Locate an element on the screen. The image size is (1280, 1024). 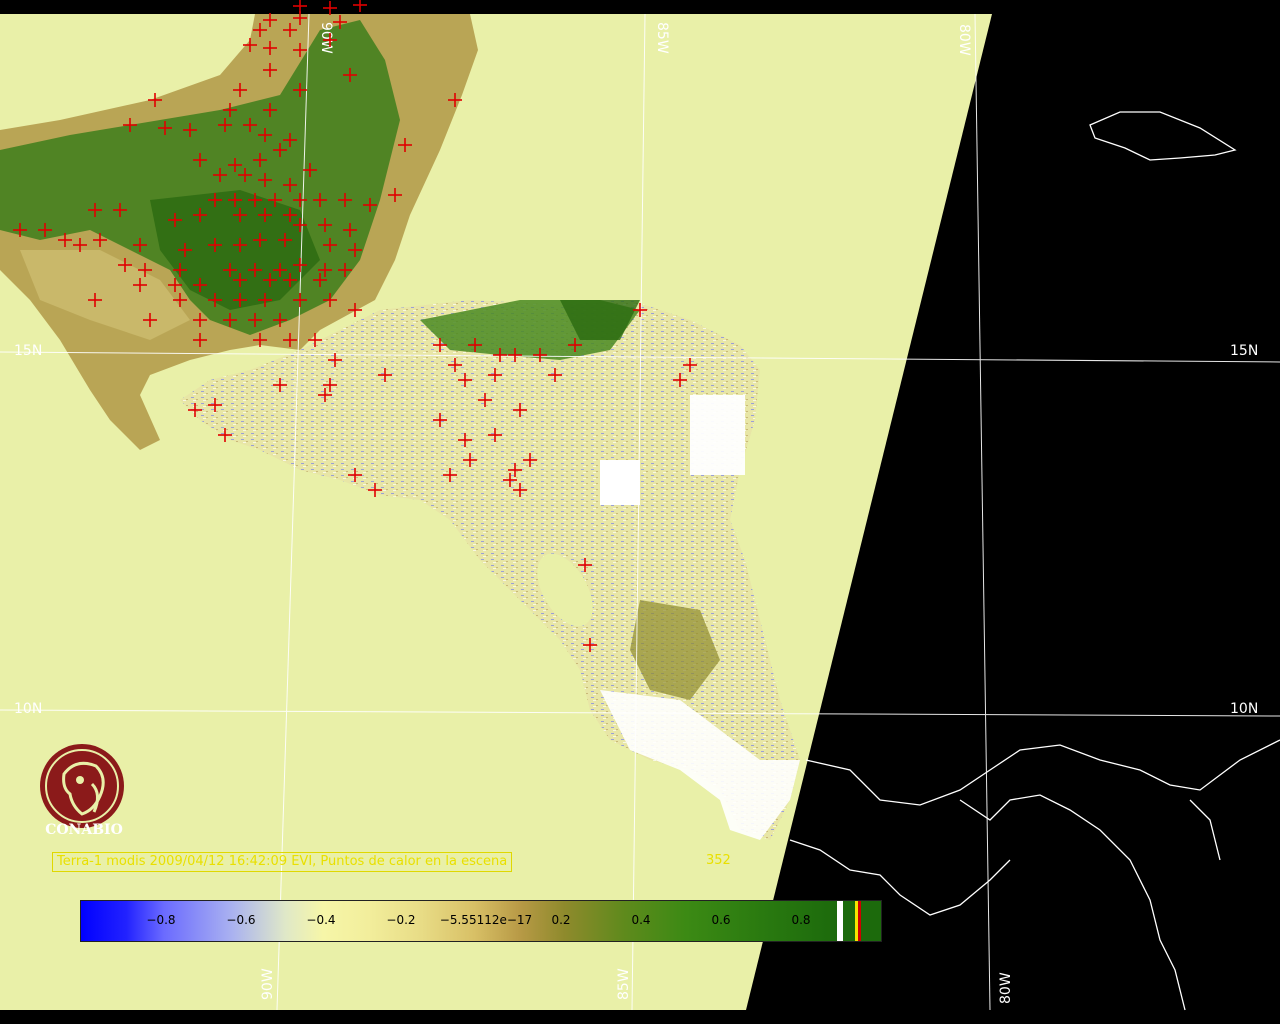
lon-label-bottom: 85W is located at coordinates (624, 984).